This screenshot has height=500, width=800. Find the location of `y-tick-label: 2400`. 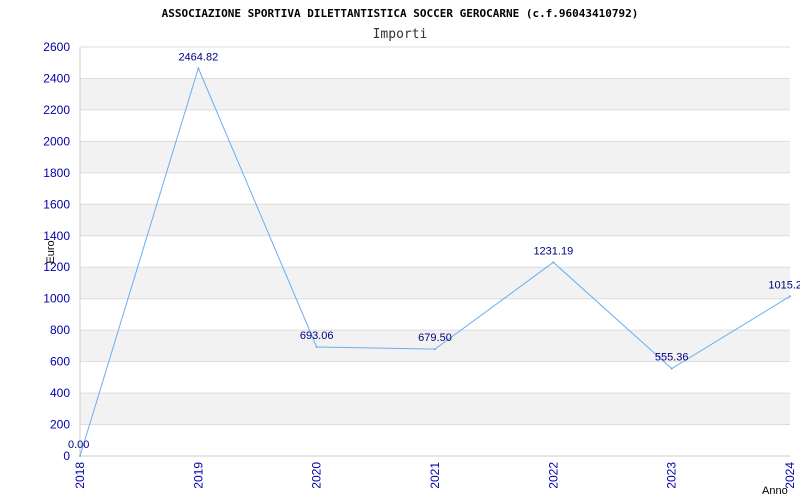

y-tick-label: 2400 is located at coordinates (56, 78).